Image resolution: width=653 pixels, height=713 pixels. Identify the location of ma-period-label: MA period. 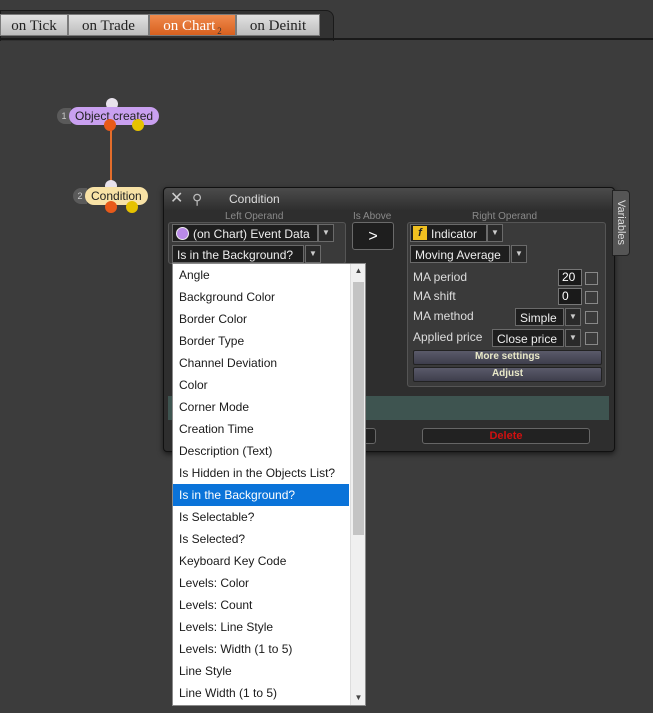
(440, 277).